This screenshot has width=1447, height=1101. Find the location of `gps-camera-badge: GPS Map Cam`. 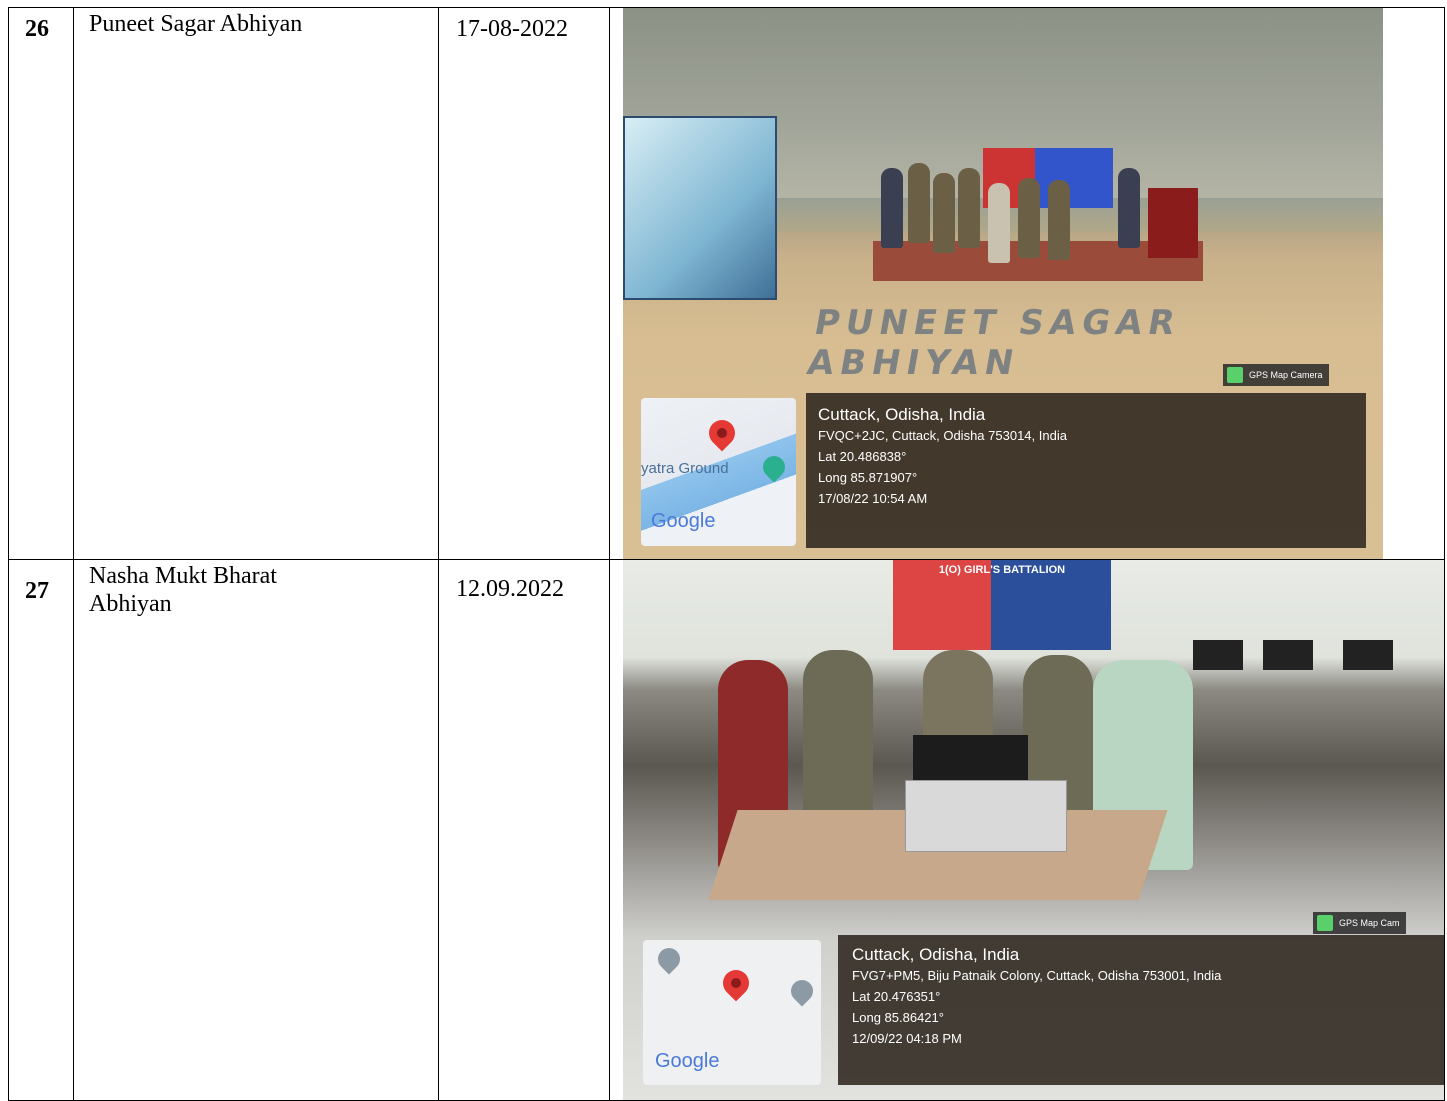

gps-camera-badge: GPS Map Cam is located at coordinates (1359, 923).